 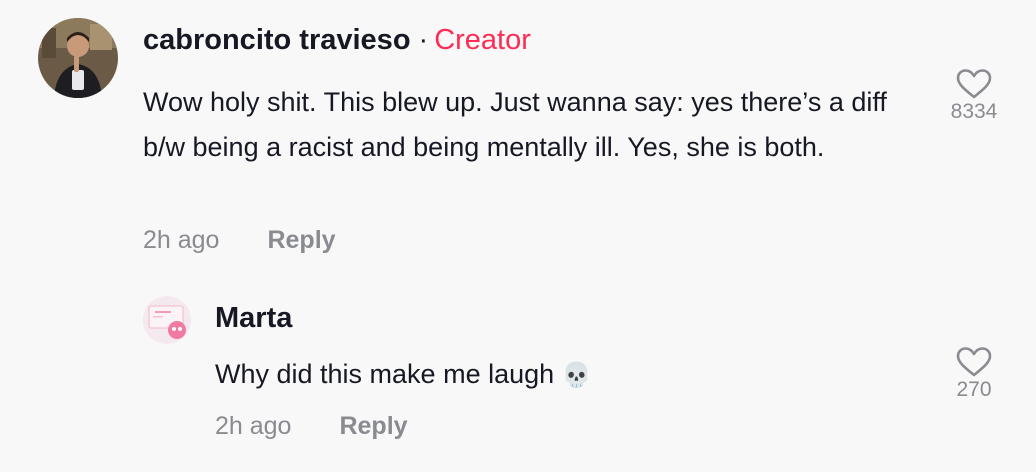 I want to click on author-name: Marta, so click(x=253, y=318).